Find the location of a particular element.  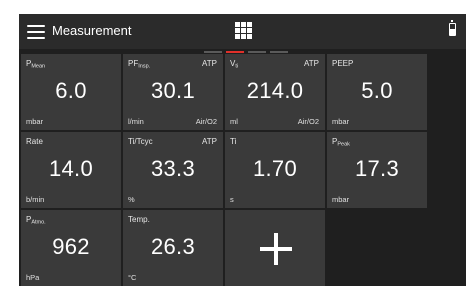

tile-value: 214.0 is located at coordinates (275, 90).